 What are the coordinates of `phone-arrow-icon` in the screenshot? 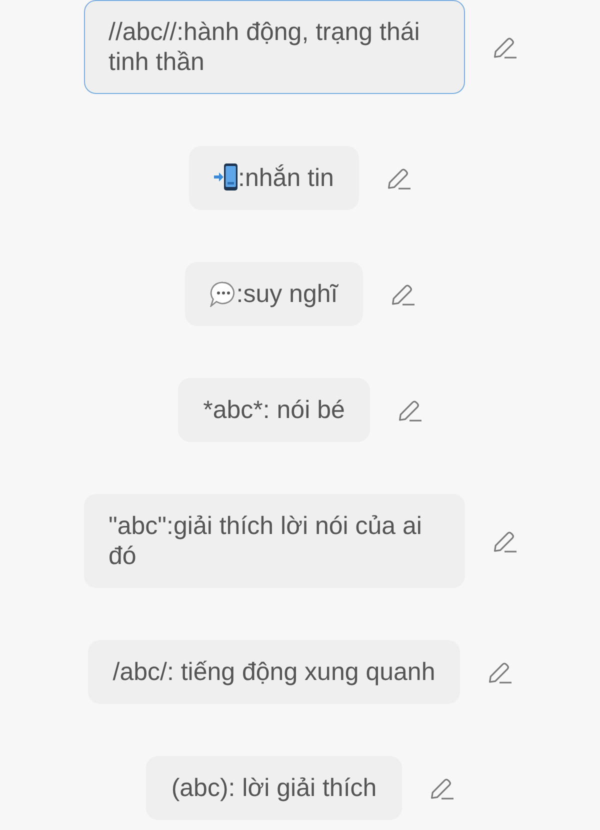 It's located at (226, 177).